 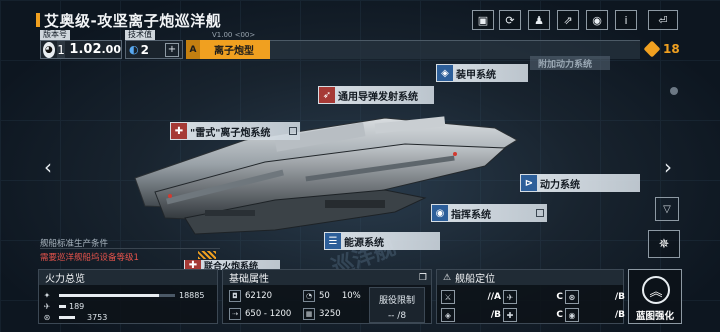 What do you see at coordinates (55, 35) in the screenshot?
I see `version-label: 版本号` at bounding box center [55, 35].